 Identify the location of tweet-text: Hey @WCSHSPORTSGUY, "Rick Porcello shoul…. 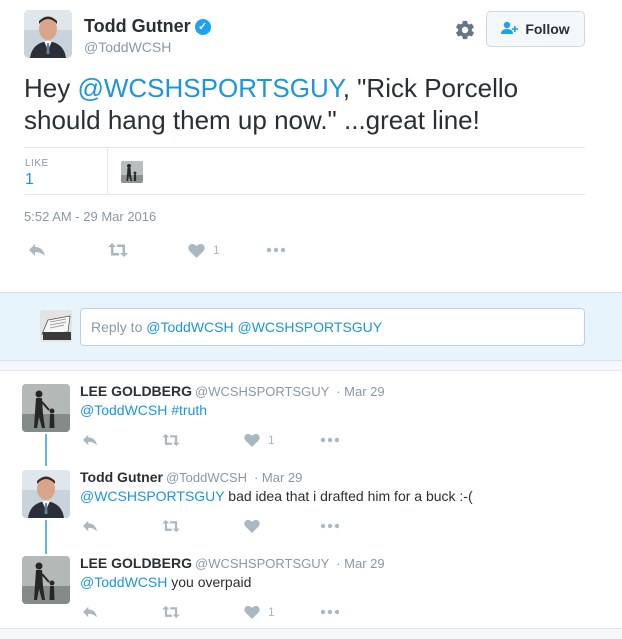
(304, 104).